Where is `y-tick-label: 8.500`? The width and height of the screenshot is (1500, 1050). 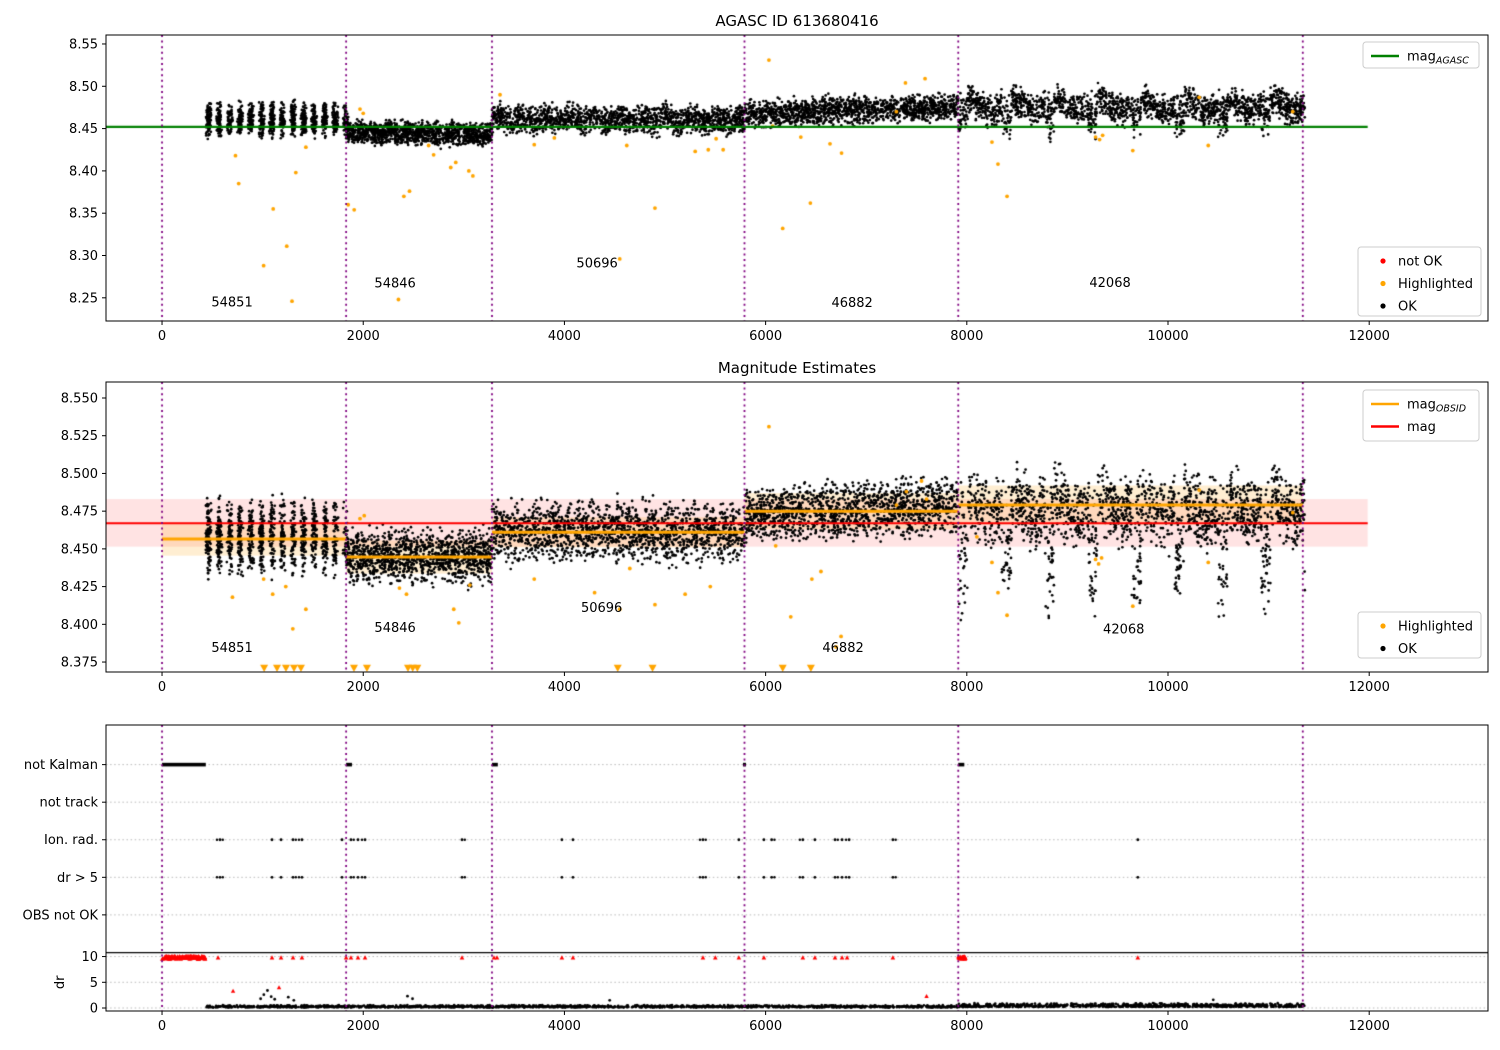
y-tick-label: 8.500 is located at coordinates (79, 474).